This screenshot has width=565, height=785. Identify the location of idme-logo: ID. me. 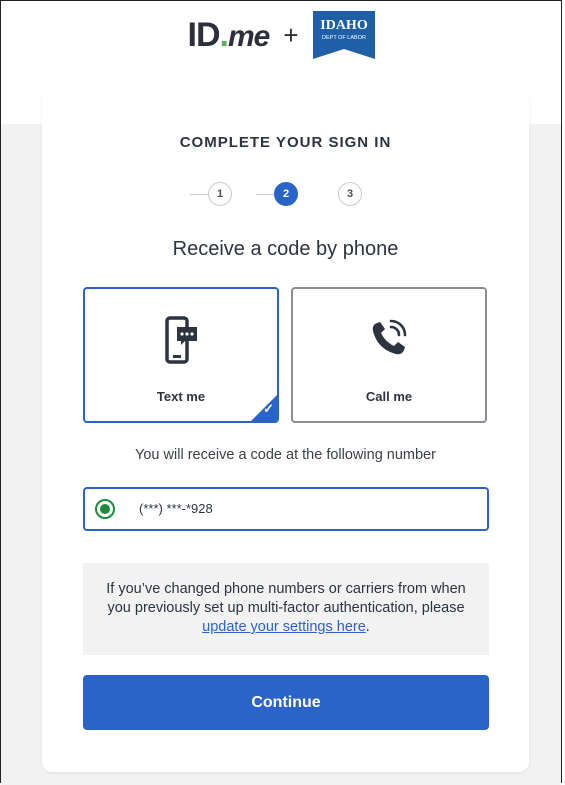
(229, 35).